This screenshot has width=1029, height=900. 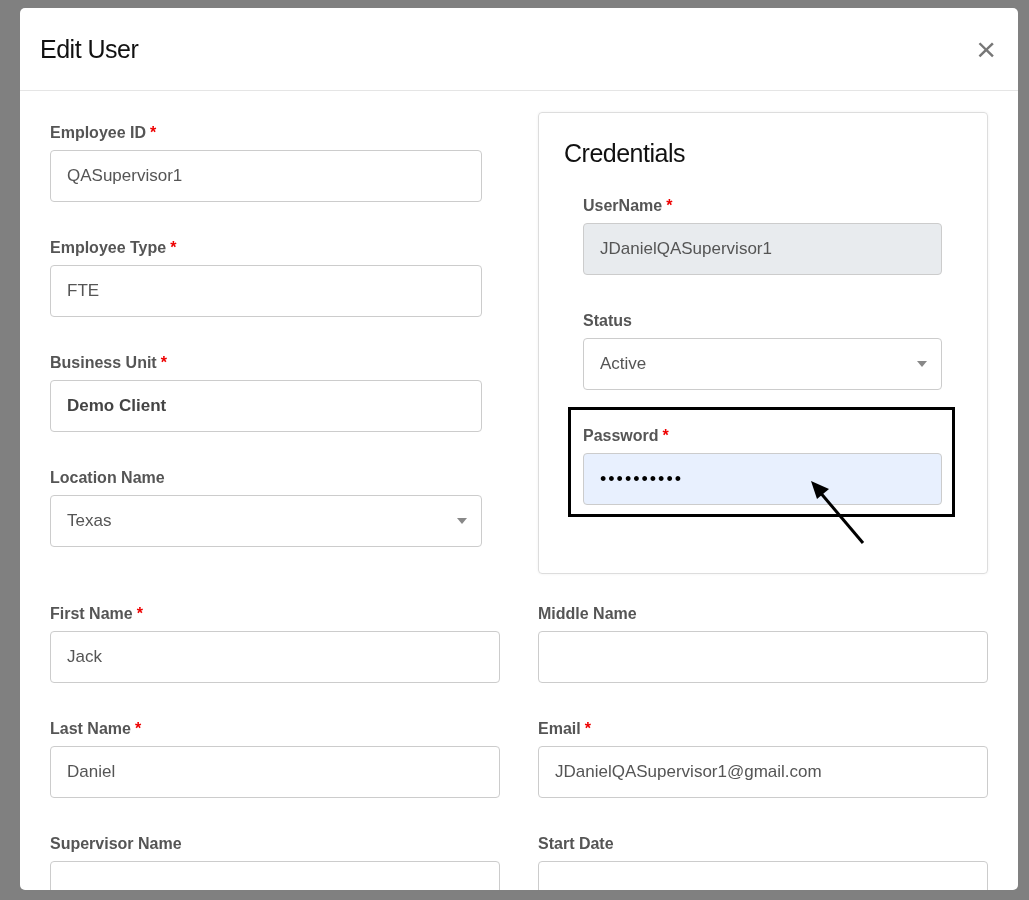 What do you see at coordinates (559, 728) in the screenshot?
I see `field-label: Email` at bounding box center [559, 728].